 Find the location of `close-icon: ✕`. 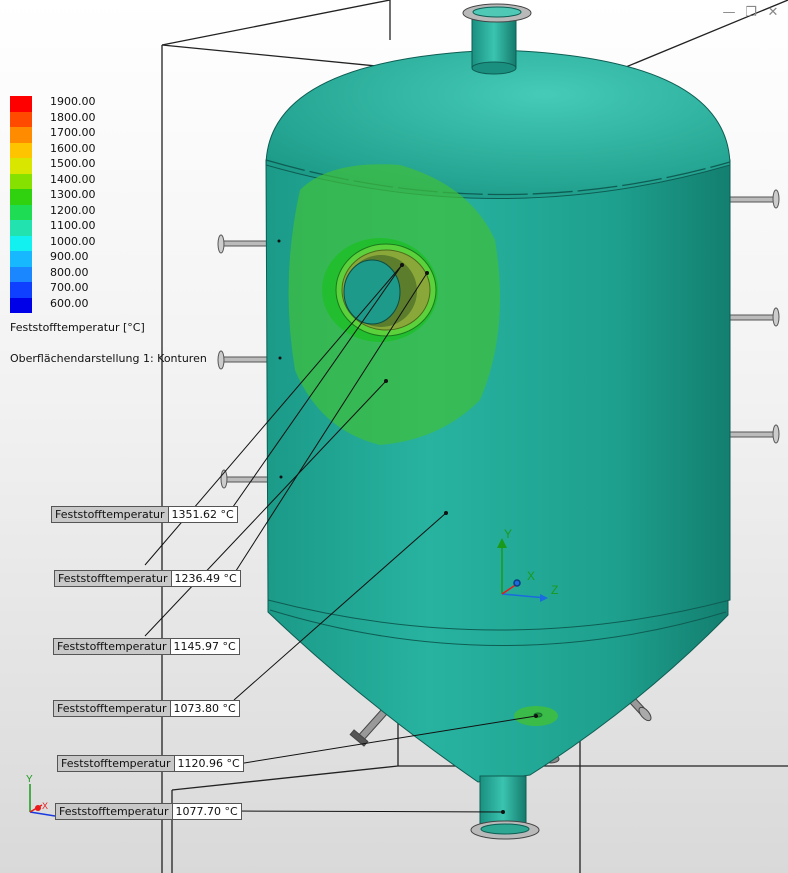

close-icon: ✕ is located at coordinates (773, 13).